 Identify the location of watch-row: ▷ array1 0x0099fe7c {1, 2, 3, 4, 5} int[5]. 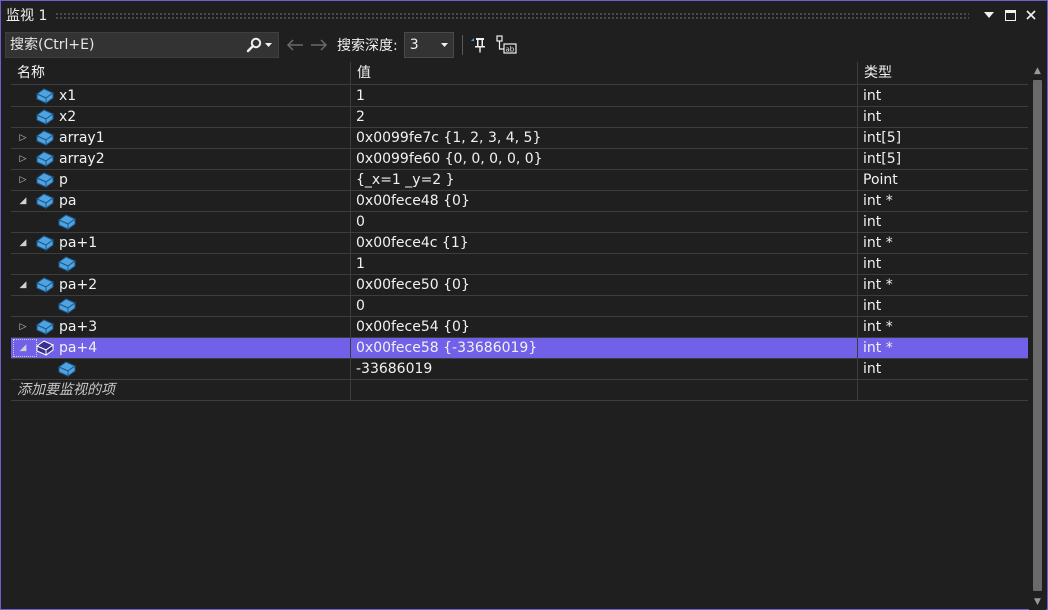
(519, 138).